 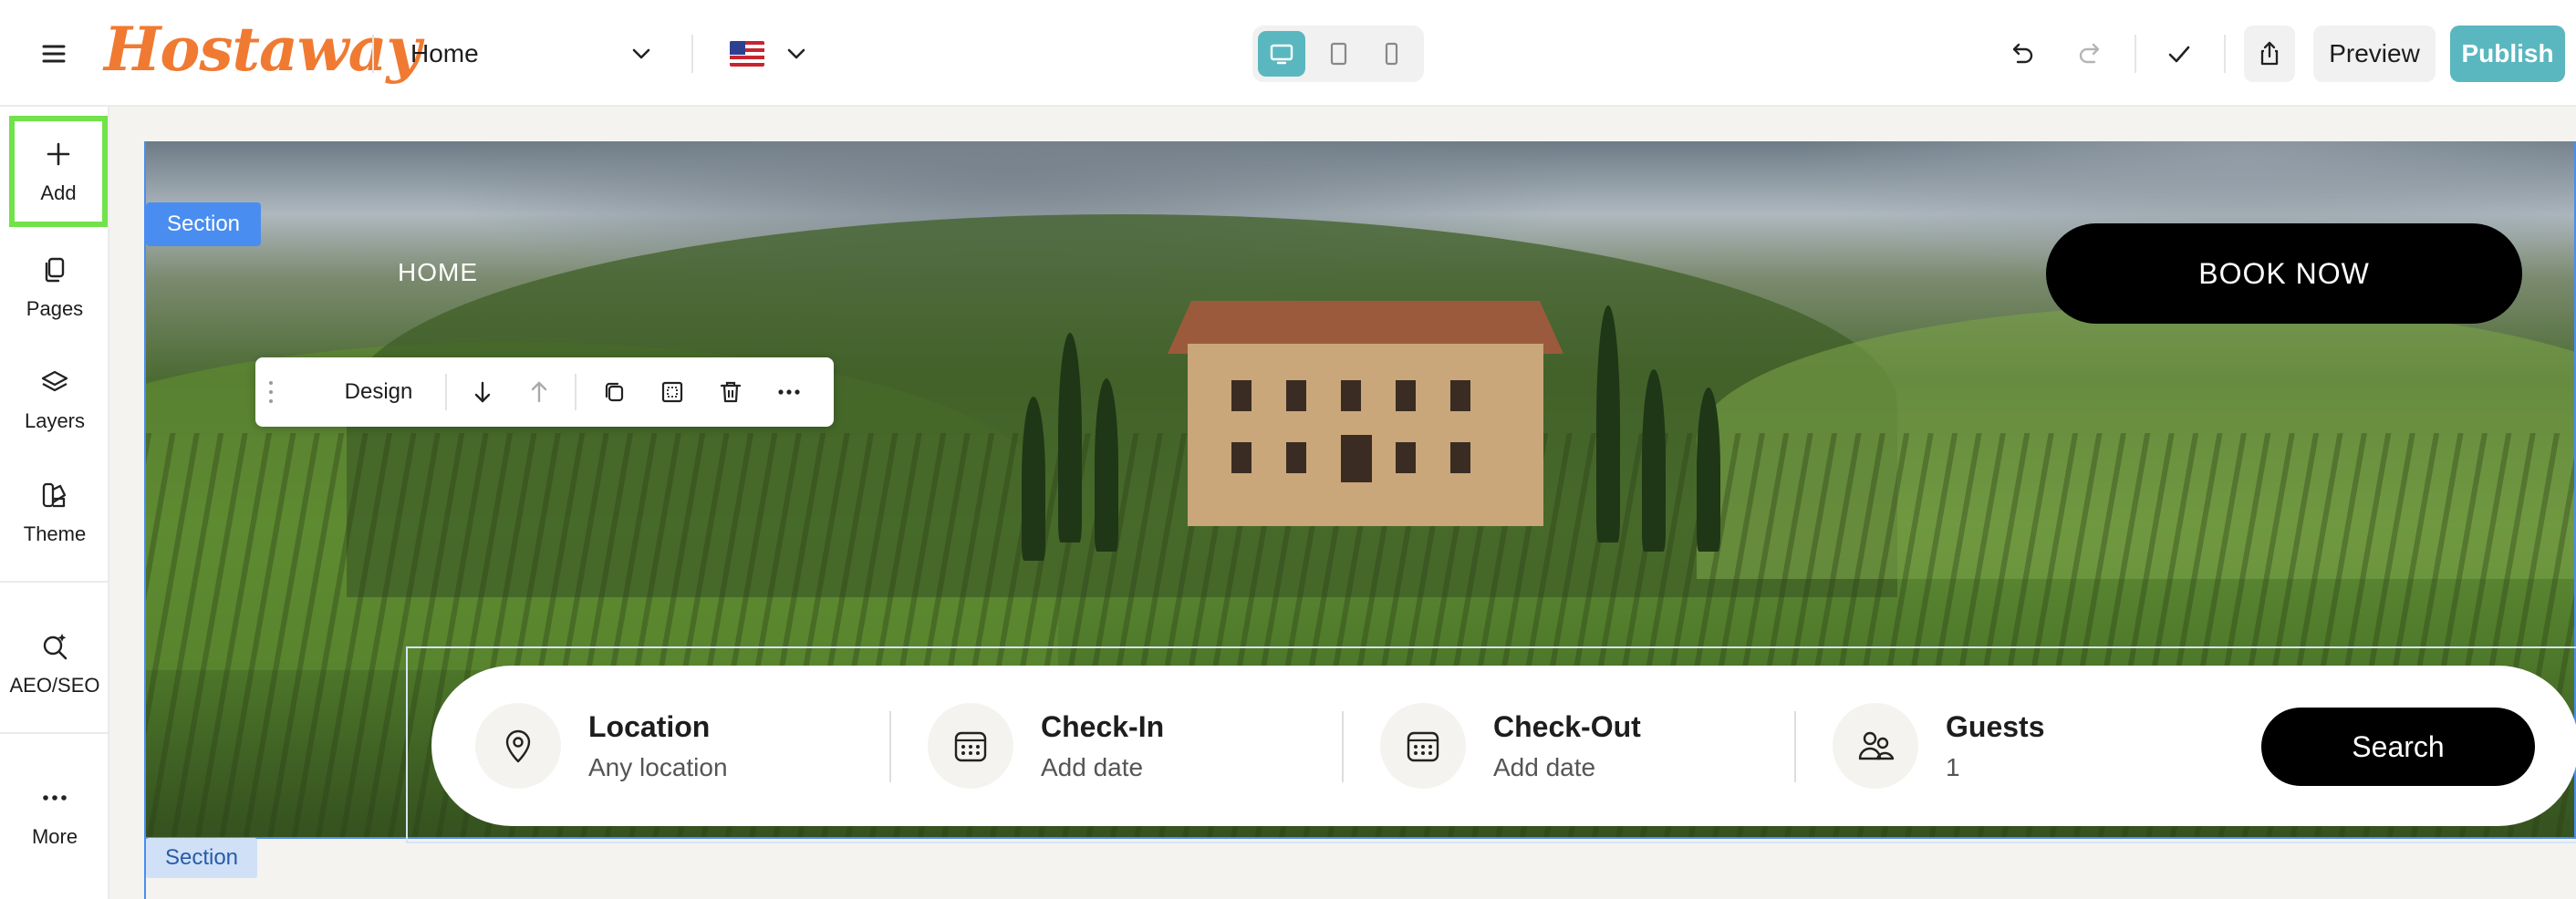 What do you see at coordinates (1567, 726) in the screenshot?
I see `check-out-field-title: Check-Out` at bounding box center [1567, 726].